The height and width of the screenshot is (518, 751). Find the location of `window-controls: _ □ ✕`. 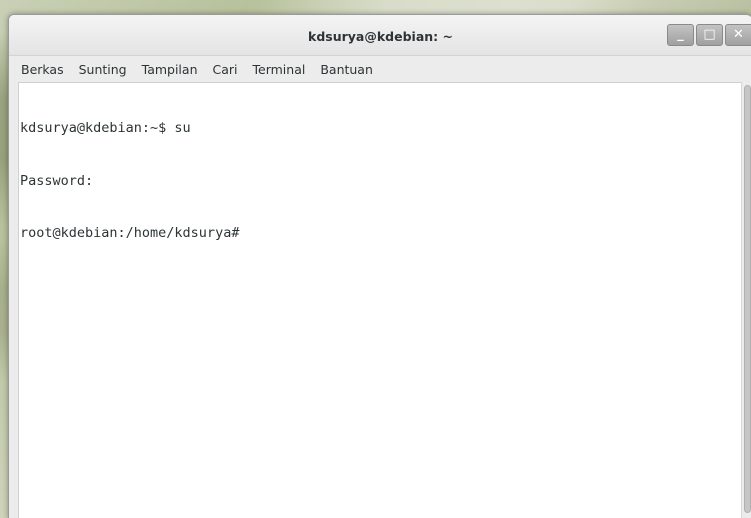

window-controls: _ □ ✕ is located at coordinates (709, 35).